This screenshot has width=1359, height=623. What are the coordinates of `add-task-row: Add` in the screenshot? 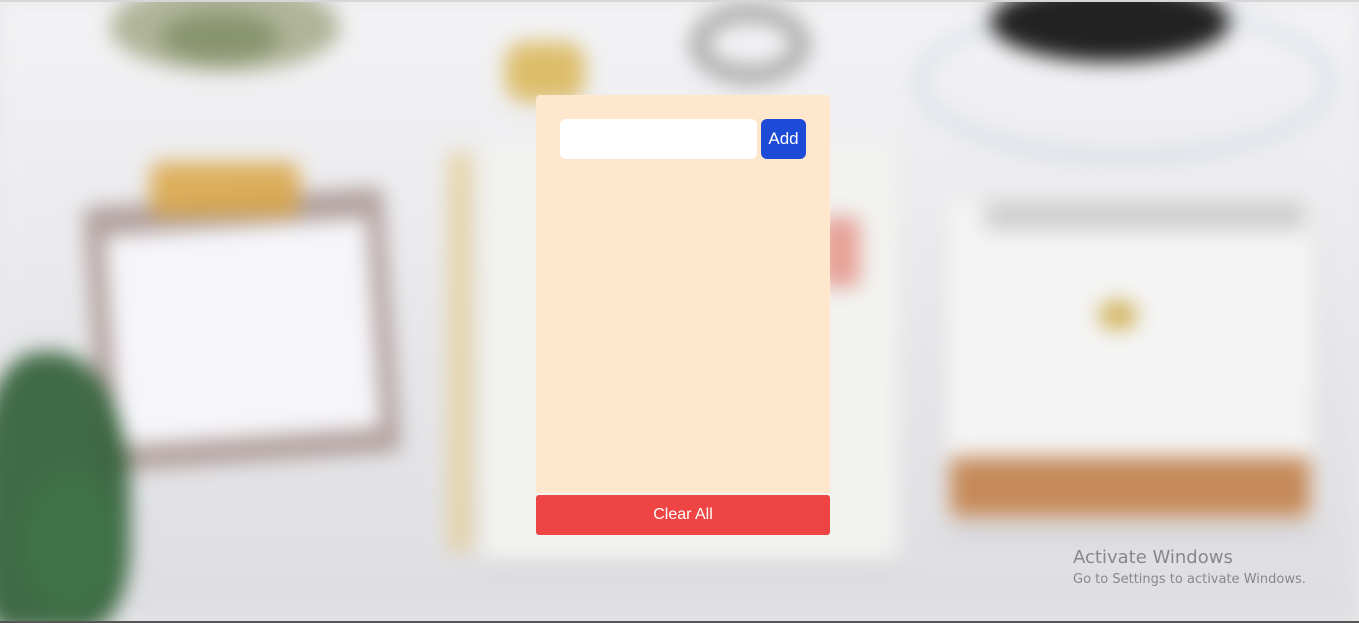 It's located at (683, 139).